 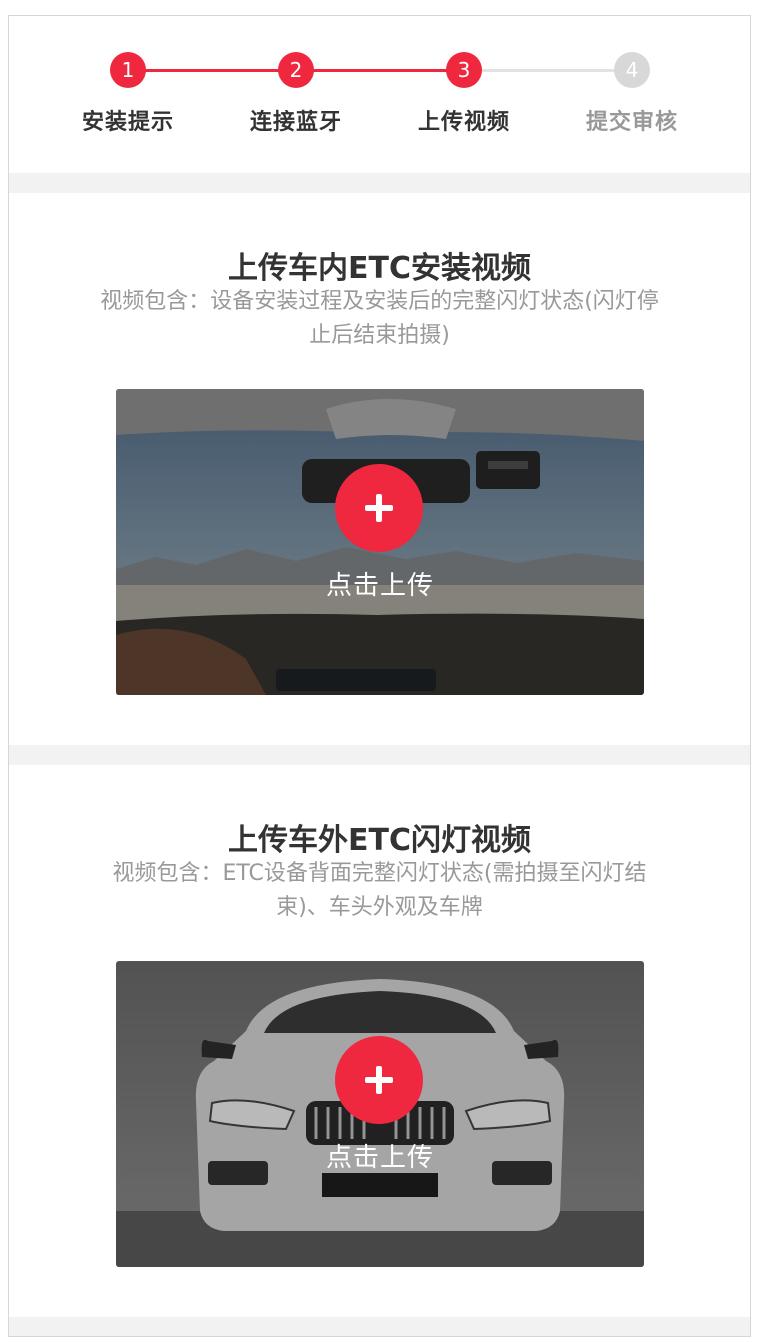 What do you see at coordinates (632, 70) in the screenshot?
I see `step-number: 4` at bounding box center [632, 70].